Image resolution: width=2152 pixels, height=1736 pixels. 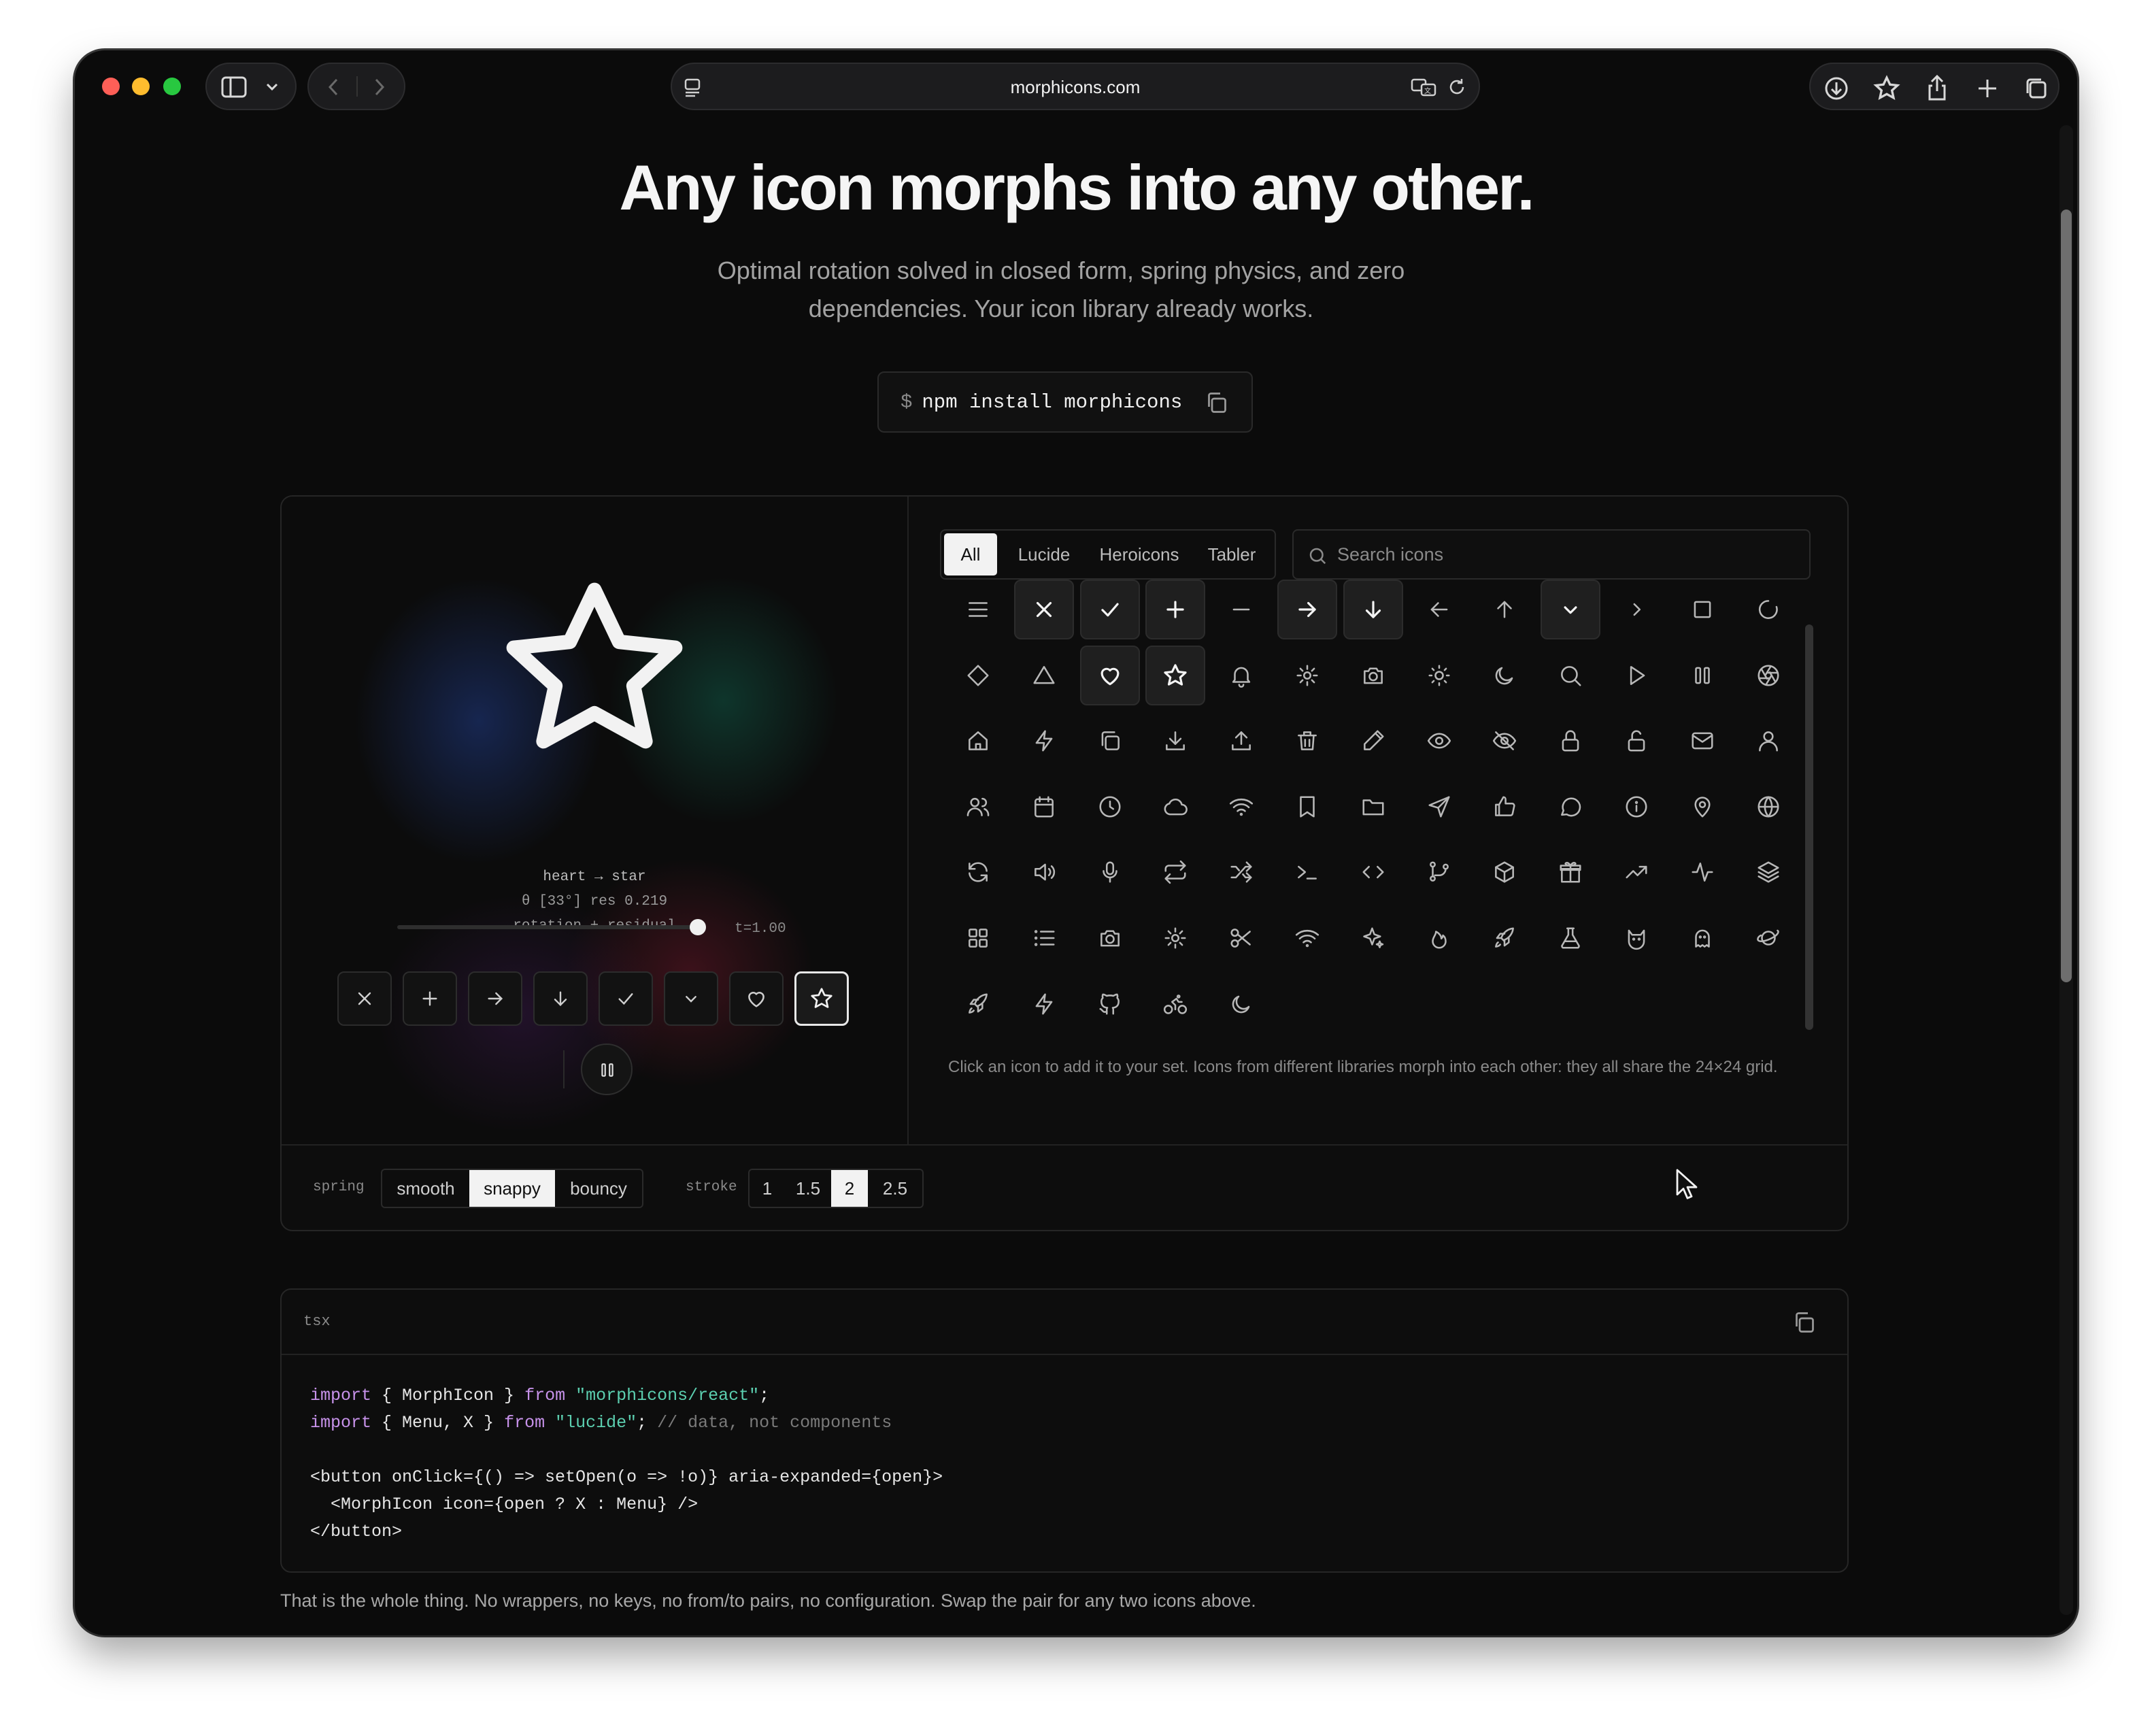 What do you see at coordinates (430, 998) in the screenshot?
I see `set-chip-plus` at bounding box center [430, 998].